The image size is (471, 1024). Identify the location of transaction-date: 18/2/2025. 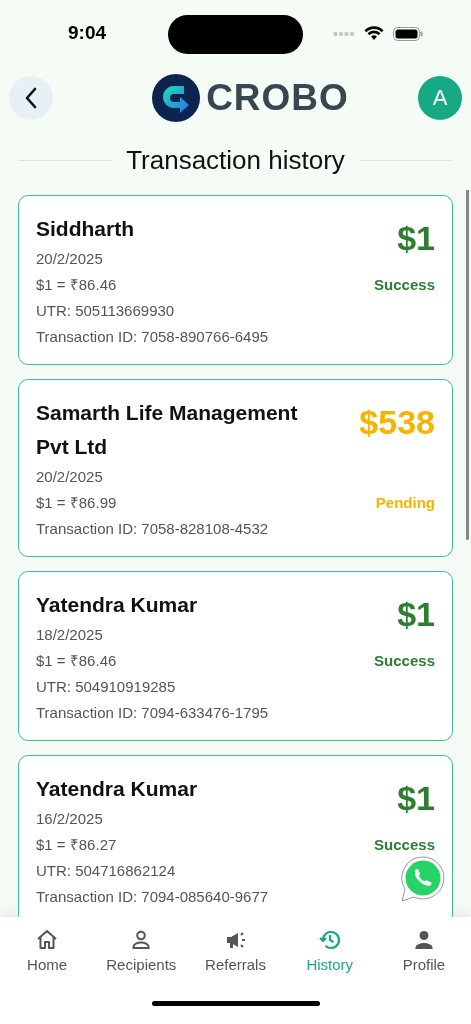
(70, 635).